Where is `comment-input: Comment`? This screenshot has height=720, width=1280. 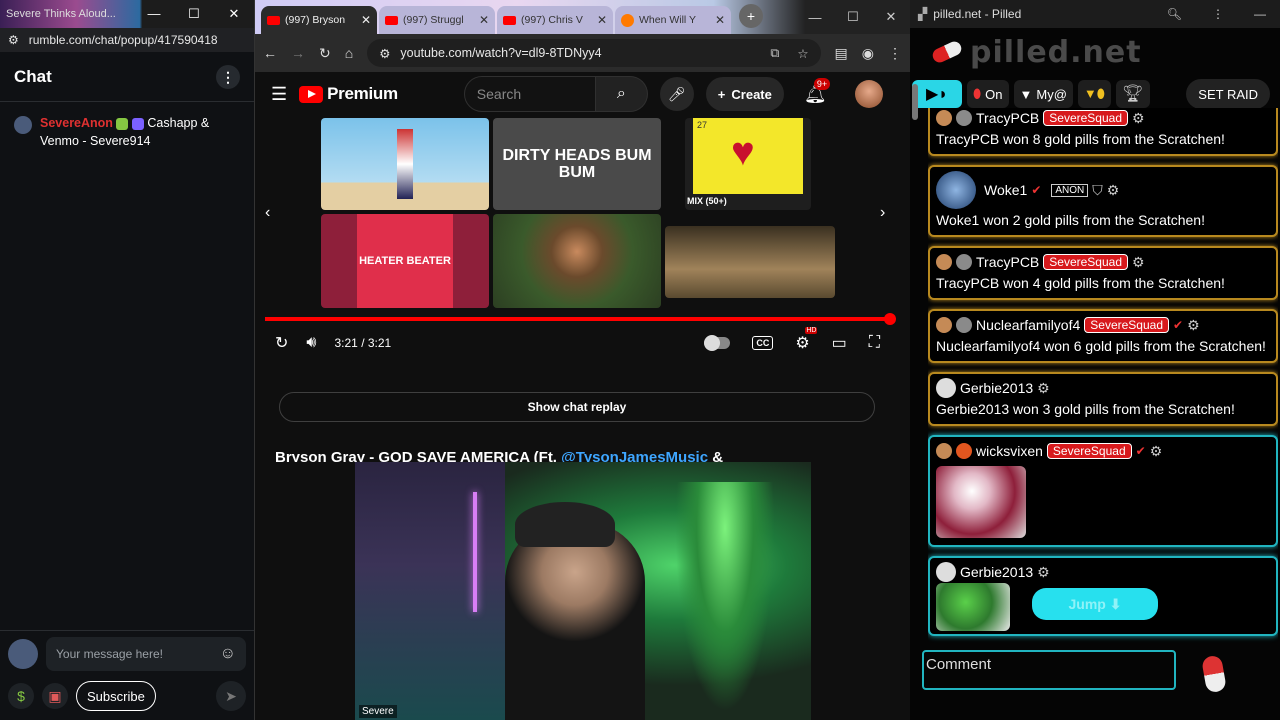 comment-input: Comment is located at coordinates (1049, 670).